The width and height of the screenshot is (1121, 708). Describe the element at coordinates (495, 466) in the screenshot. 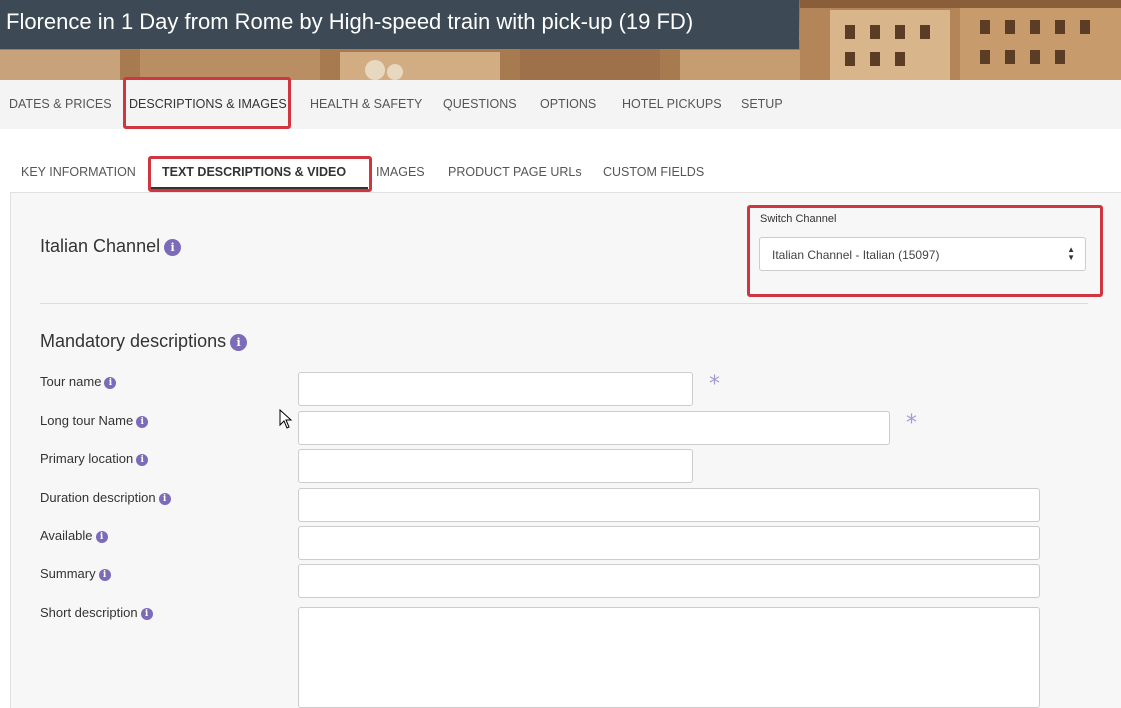

I see `primary-location-input` at that location.